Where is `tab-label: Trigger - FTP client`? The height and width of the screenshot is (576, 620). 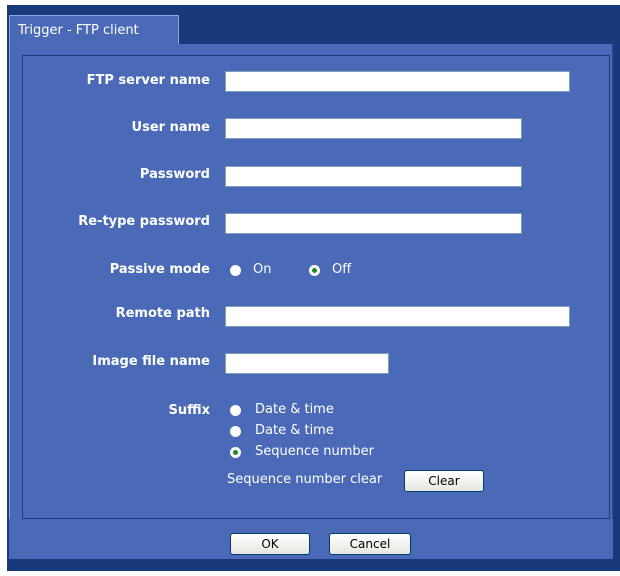 tab-label: Trigger - FTP client is located at coordinates (78, 30).